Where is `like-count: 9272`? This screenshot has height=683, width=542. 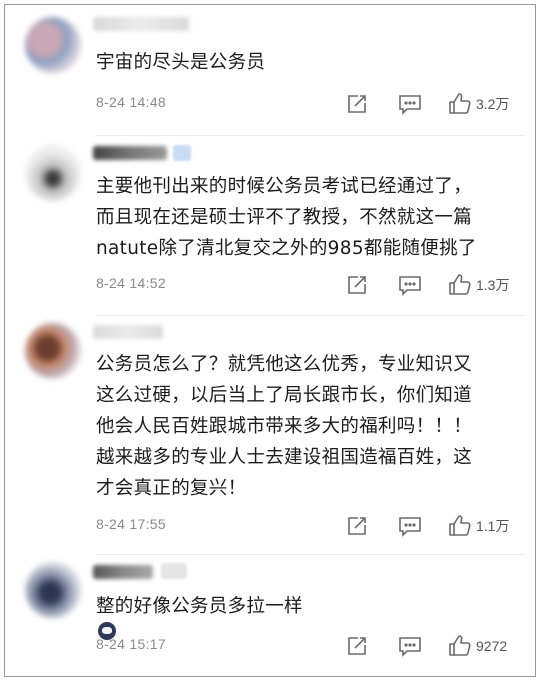
like-count: 9272 is located at coordinates (492, 646).